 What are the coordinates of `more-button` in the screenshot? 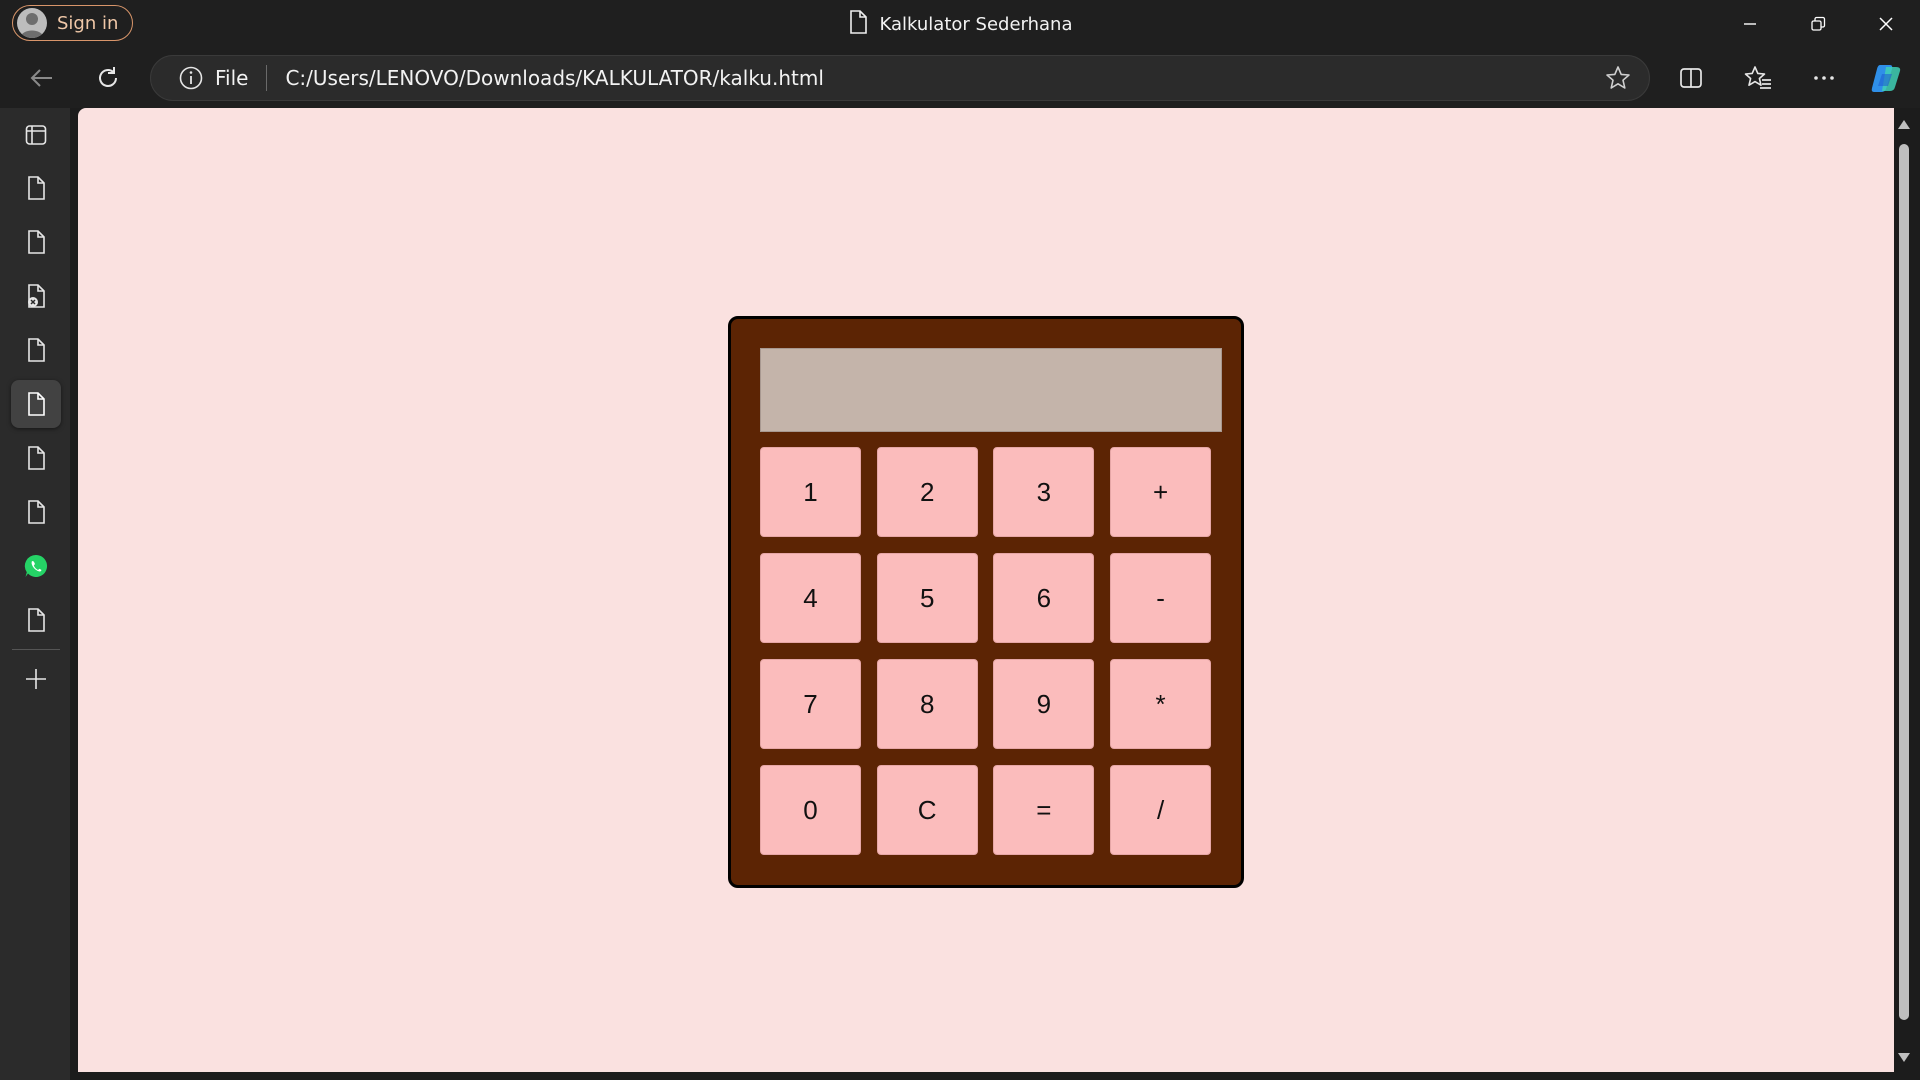 It's located at (1824, 78).